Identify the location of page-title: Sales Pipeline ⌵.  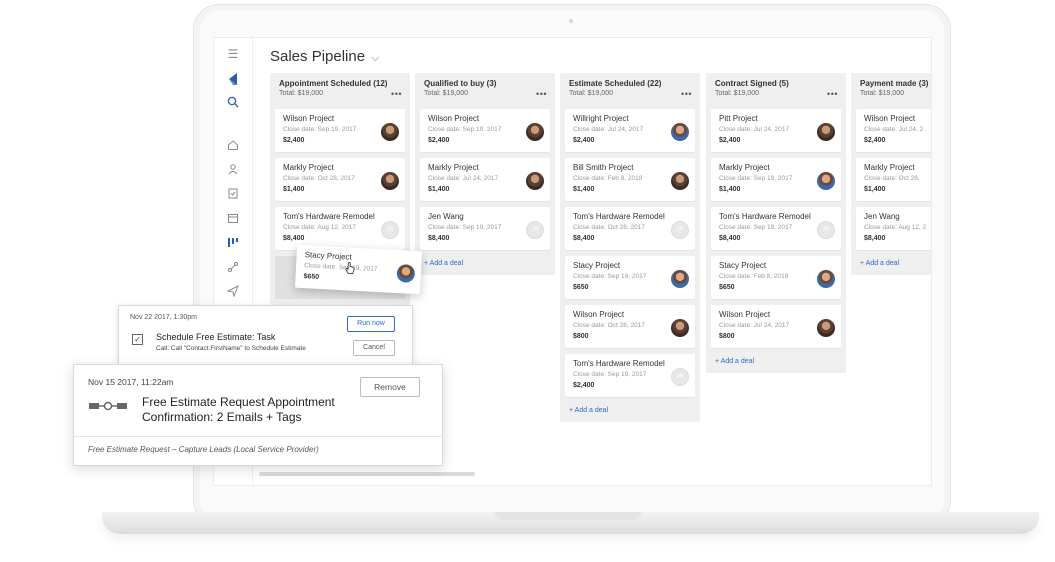
(324, 56).